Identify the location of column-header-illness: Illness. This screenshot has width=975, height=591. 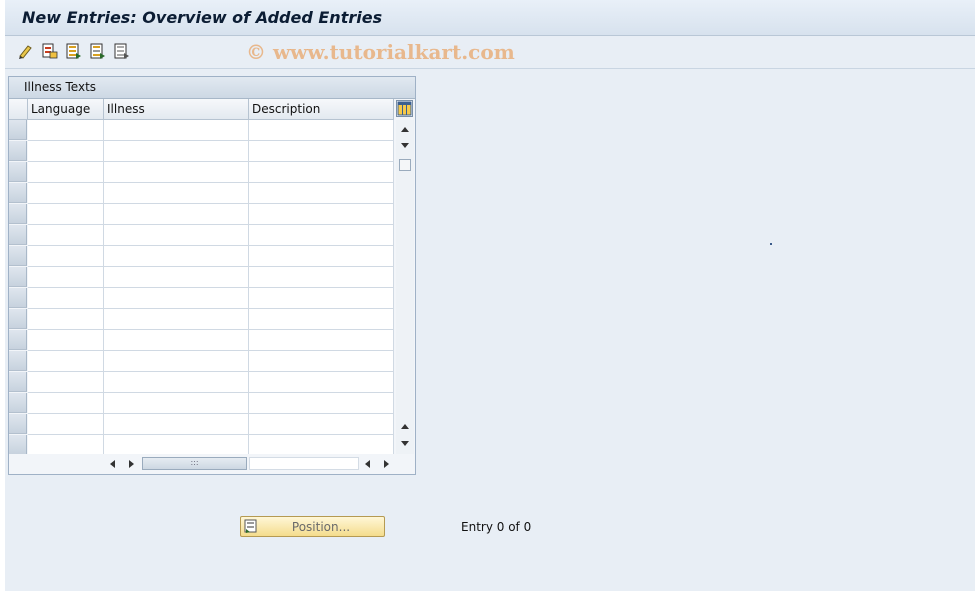
(176, 109).